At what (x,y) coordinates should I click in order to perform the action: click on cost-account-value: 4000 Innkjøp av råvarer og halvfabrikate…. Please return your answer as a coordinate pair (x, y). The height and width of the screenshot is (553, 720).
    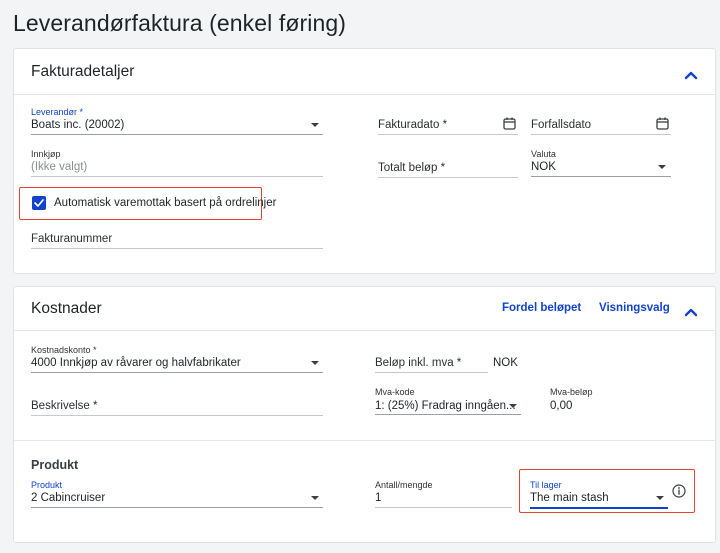
    Looking at the image, I should click on (136, 363).